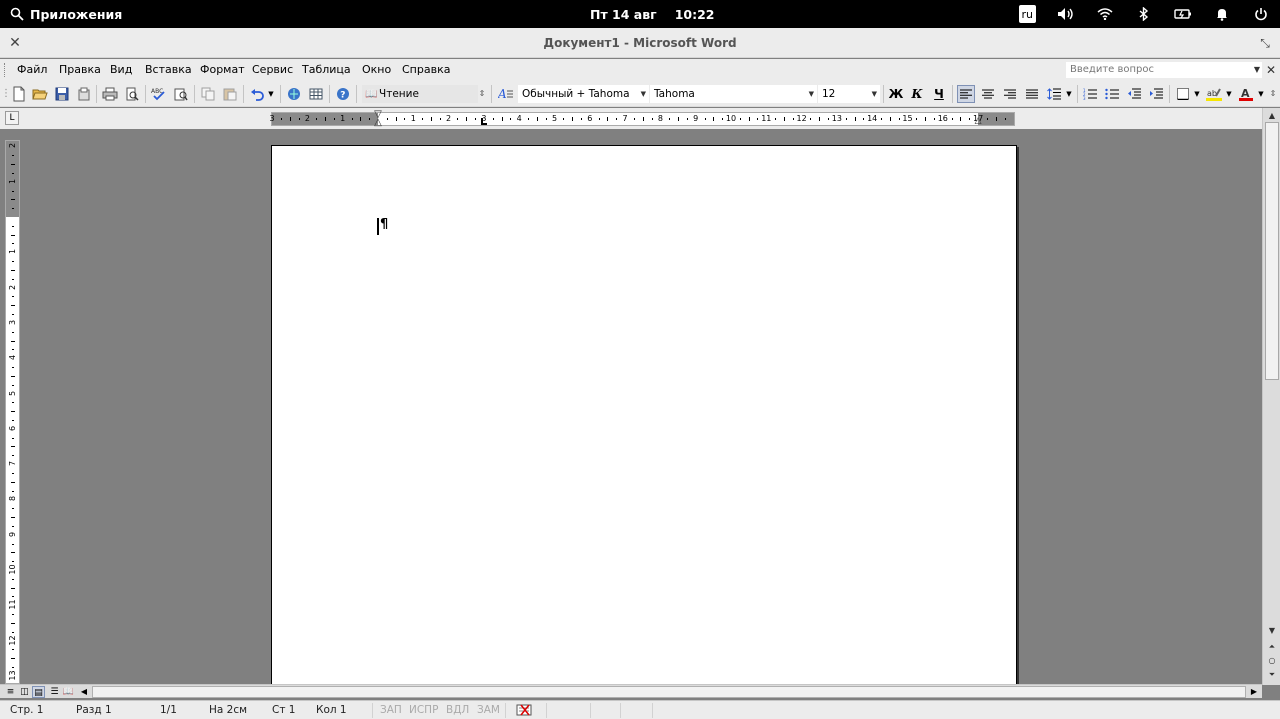  What do you see at coordinates (1272, 70) in the screenshot?
I see `close-document-icon: ✕` at bounding box center [1272, 70].